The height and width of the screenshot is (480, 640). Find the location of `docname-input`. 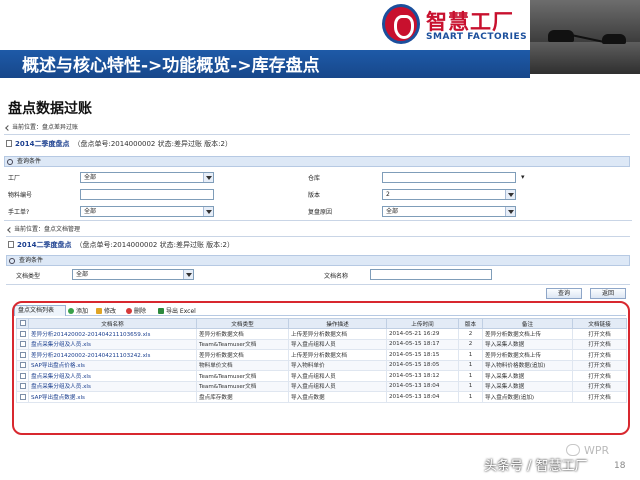

docname-input is located at coordinates (431, 274).